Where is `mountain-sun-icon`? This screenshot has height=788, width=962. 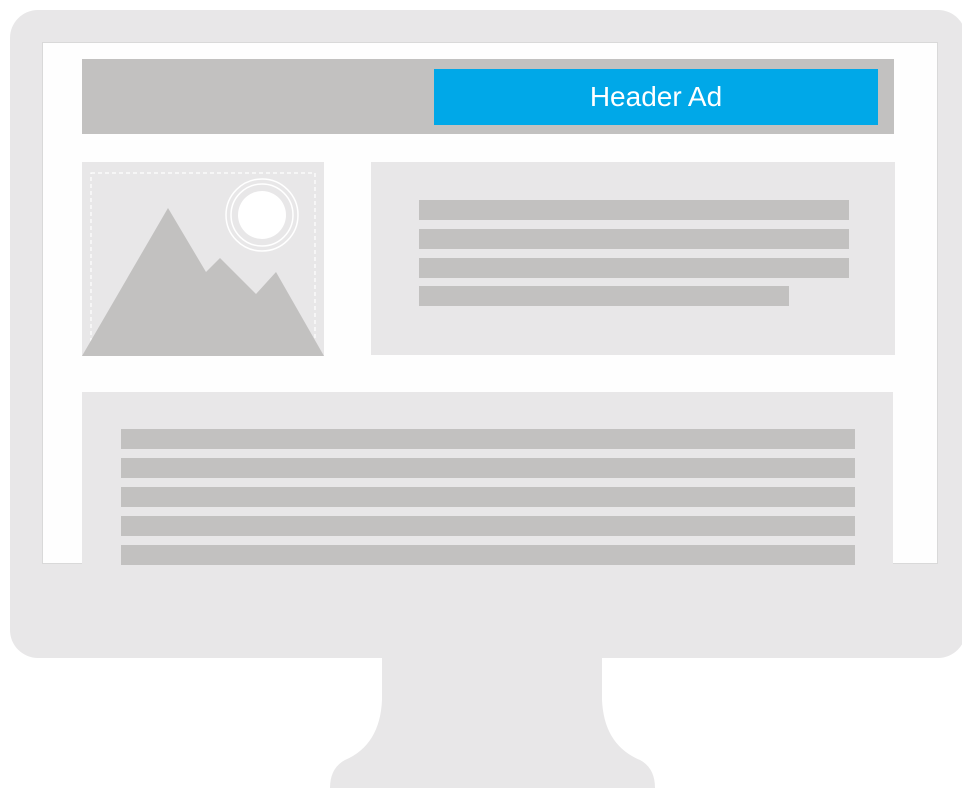 mountain-sun-icon is located at coordinates (203, 264).